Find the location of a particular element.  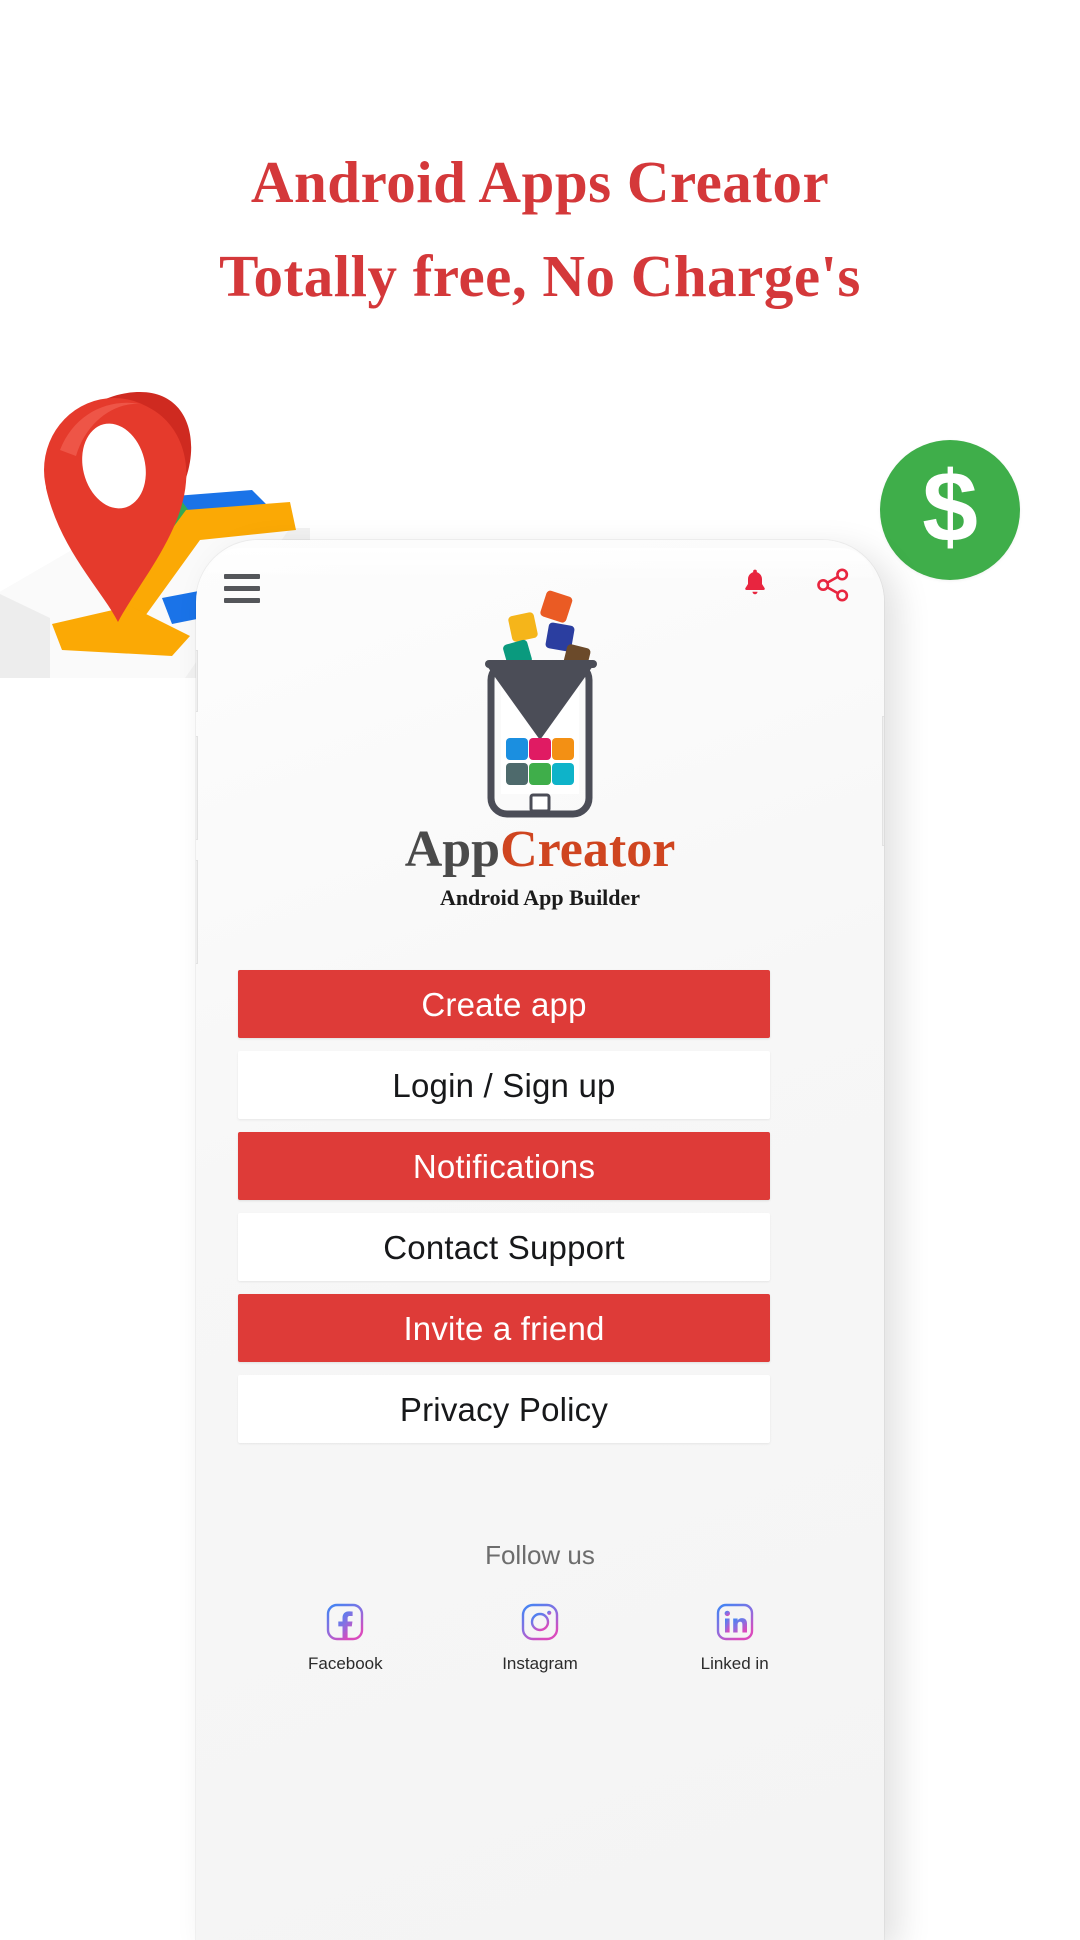

dollar-badge-icon: $ is located at coordinates (950, 510).